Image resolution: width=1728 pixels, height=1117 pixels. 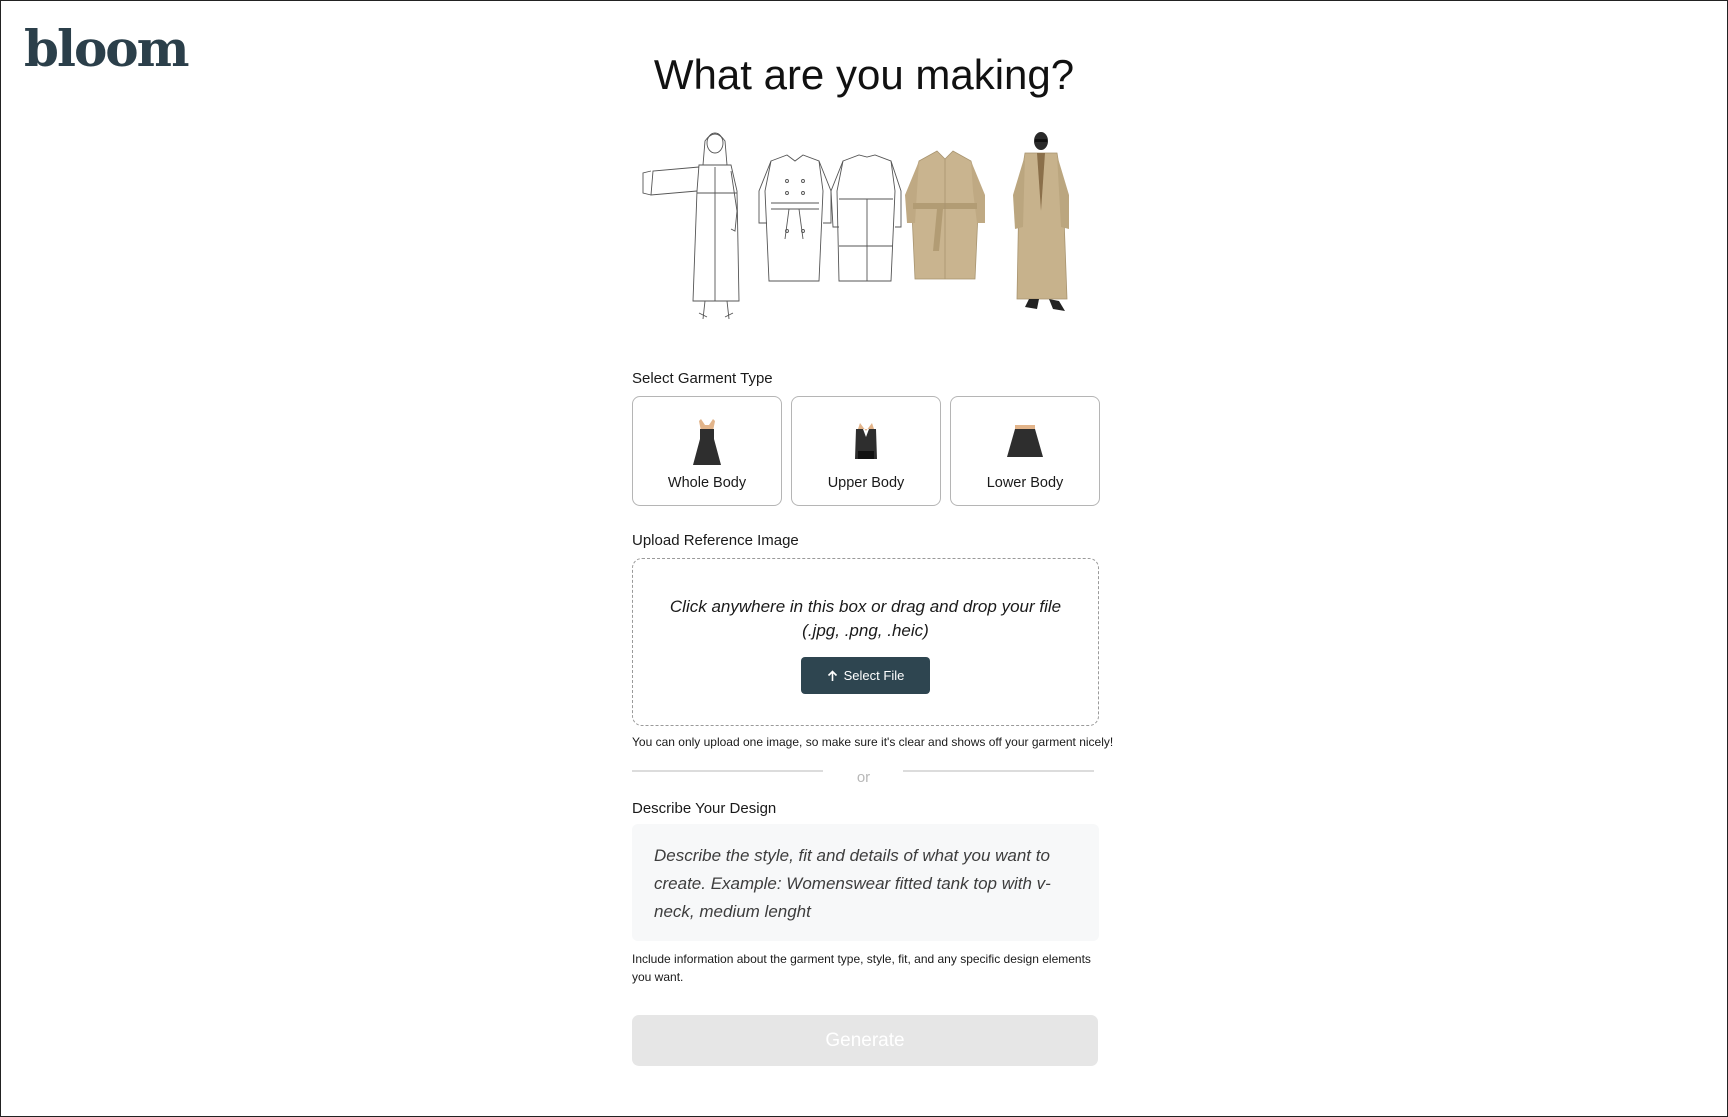 I want to click on dress-icon, so click(x=707, y=442).